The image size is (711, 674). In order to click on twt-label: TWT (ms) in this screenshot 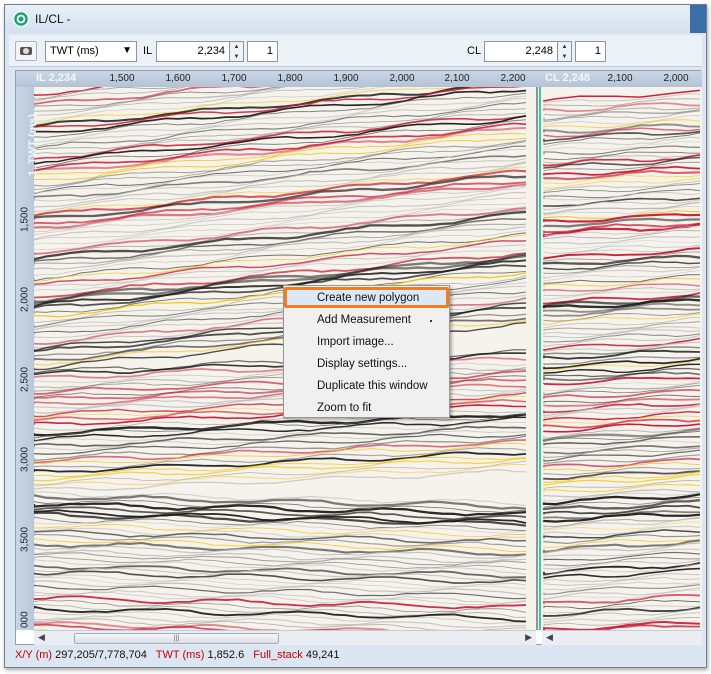, I will do `click(180, 655)`.